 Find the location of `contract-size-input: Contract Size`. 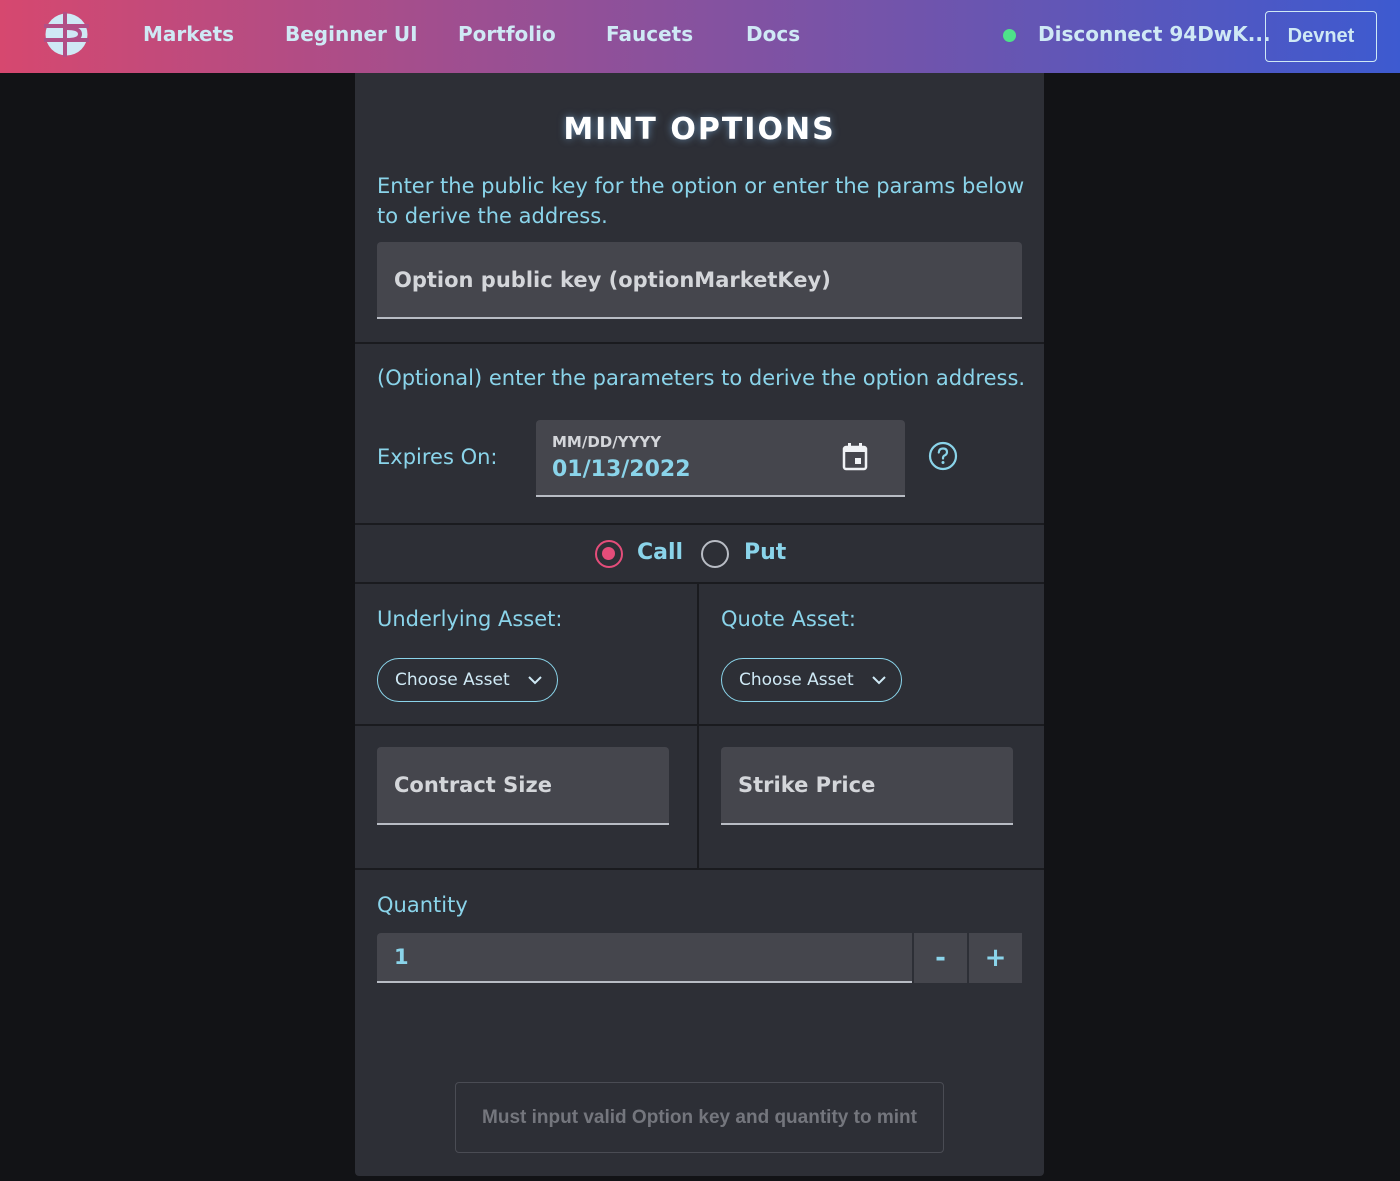

contract-size-input: Contract Size is located at coordinates (523, 786).